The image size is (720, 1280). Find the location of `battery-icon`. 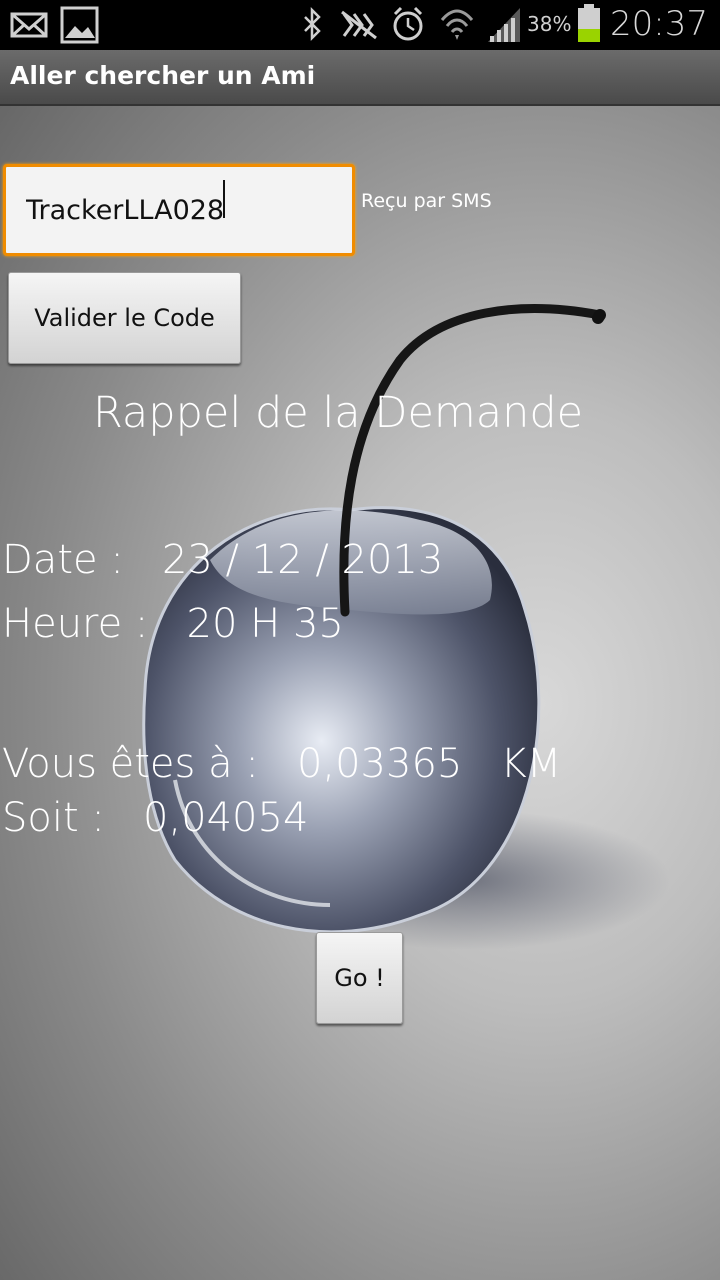

battery-icon is located at coordinates (589, 23).